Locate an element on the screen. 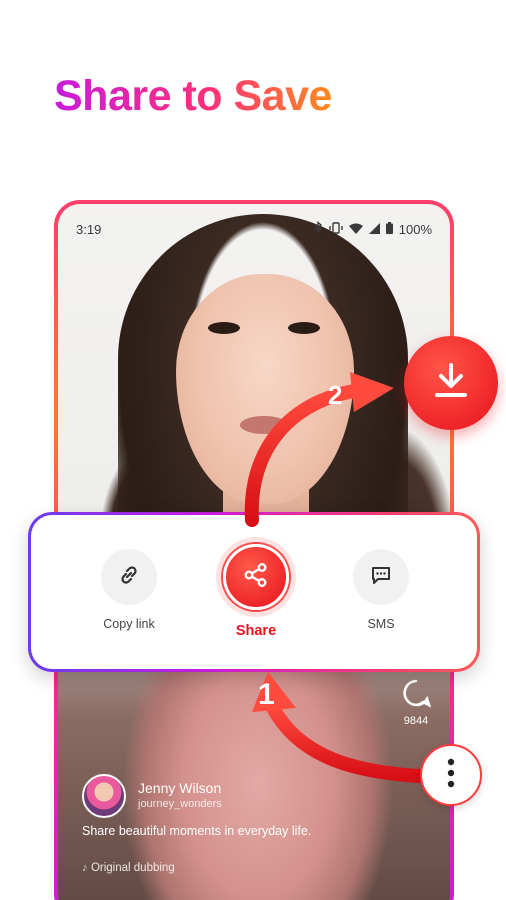 This screenshot has height=900, width=506. more-vertical-icon is located at coordinates (451, 775).